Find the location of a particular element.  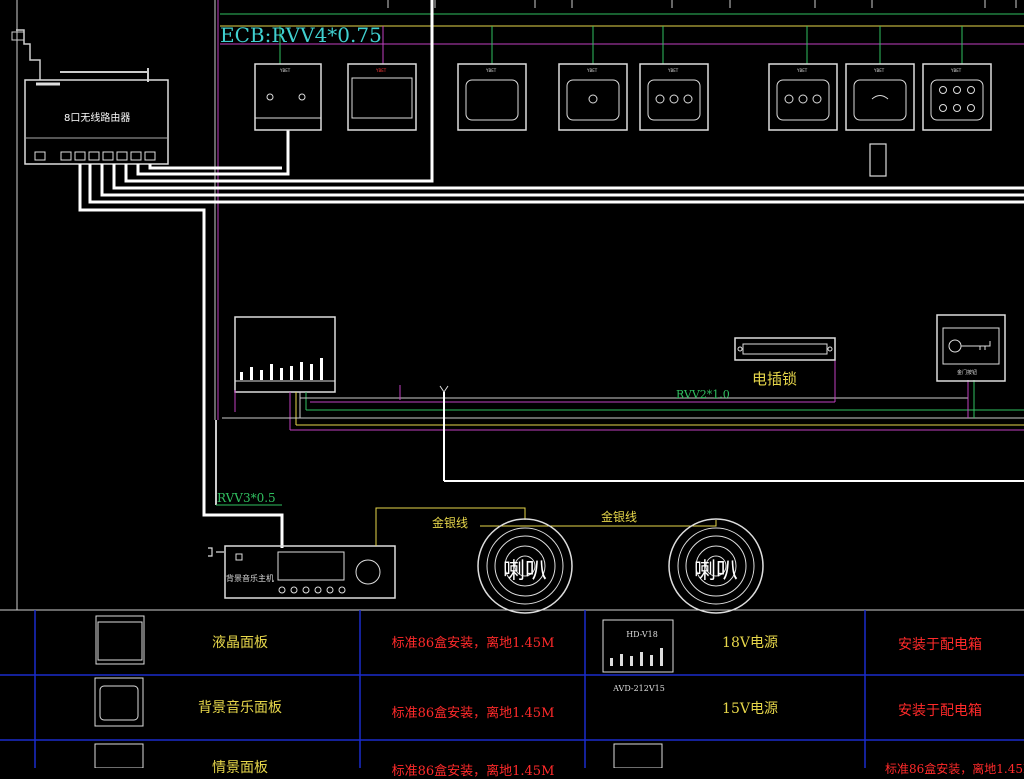

legend-row2-tag: AVD-212V15 is located at coordinates (639, 688).